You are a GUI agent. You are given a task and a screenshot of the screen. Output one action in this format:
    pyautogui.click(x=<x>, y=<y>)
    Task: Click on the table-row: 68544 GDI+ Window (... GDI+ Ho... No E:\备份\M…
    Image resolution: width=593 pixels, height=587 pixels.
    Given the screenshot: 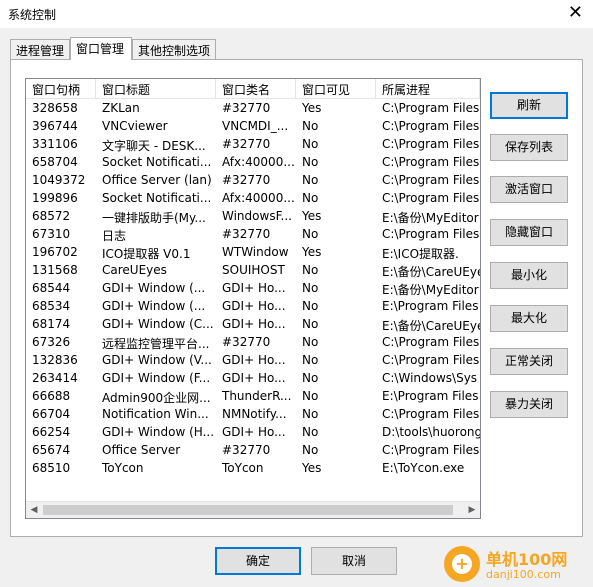 What is the action you would take?
    pyautogui.click(x=253, y=289)
    